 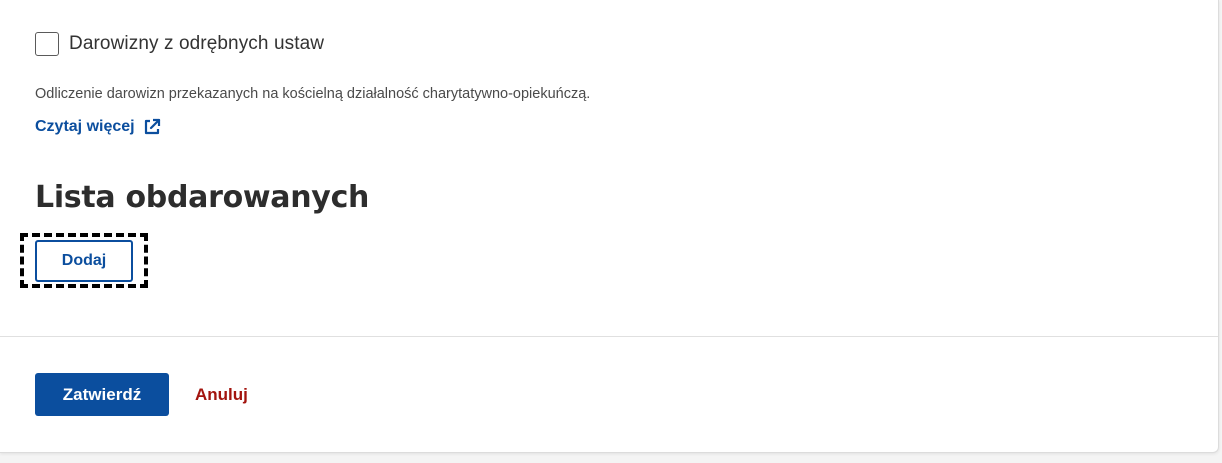 What do you see at coordinates (47, 44) in the screenshot?
I see `donation-checkbox` at bounding box center [47, 44].